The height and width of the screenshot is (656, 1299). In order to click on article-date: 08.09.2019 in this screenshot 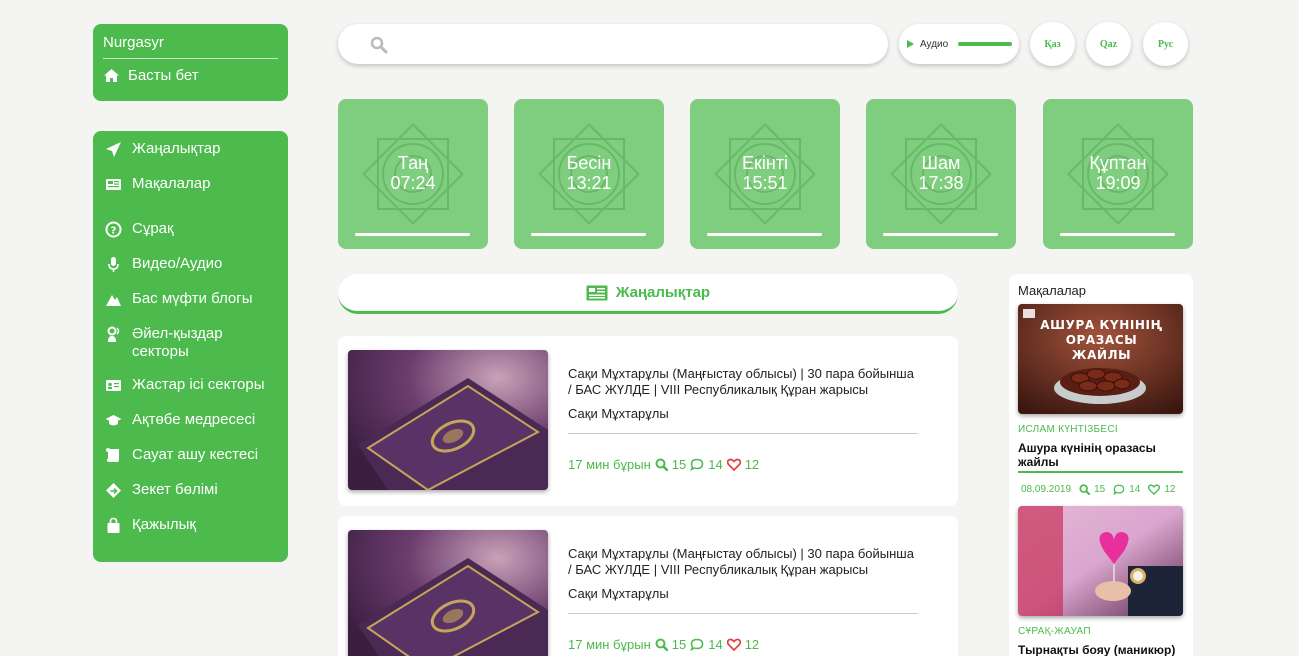, I will do `click(1046, 489)`.